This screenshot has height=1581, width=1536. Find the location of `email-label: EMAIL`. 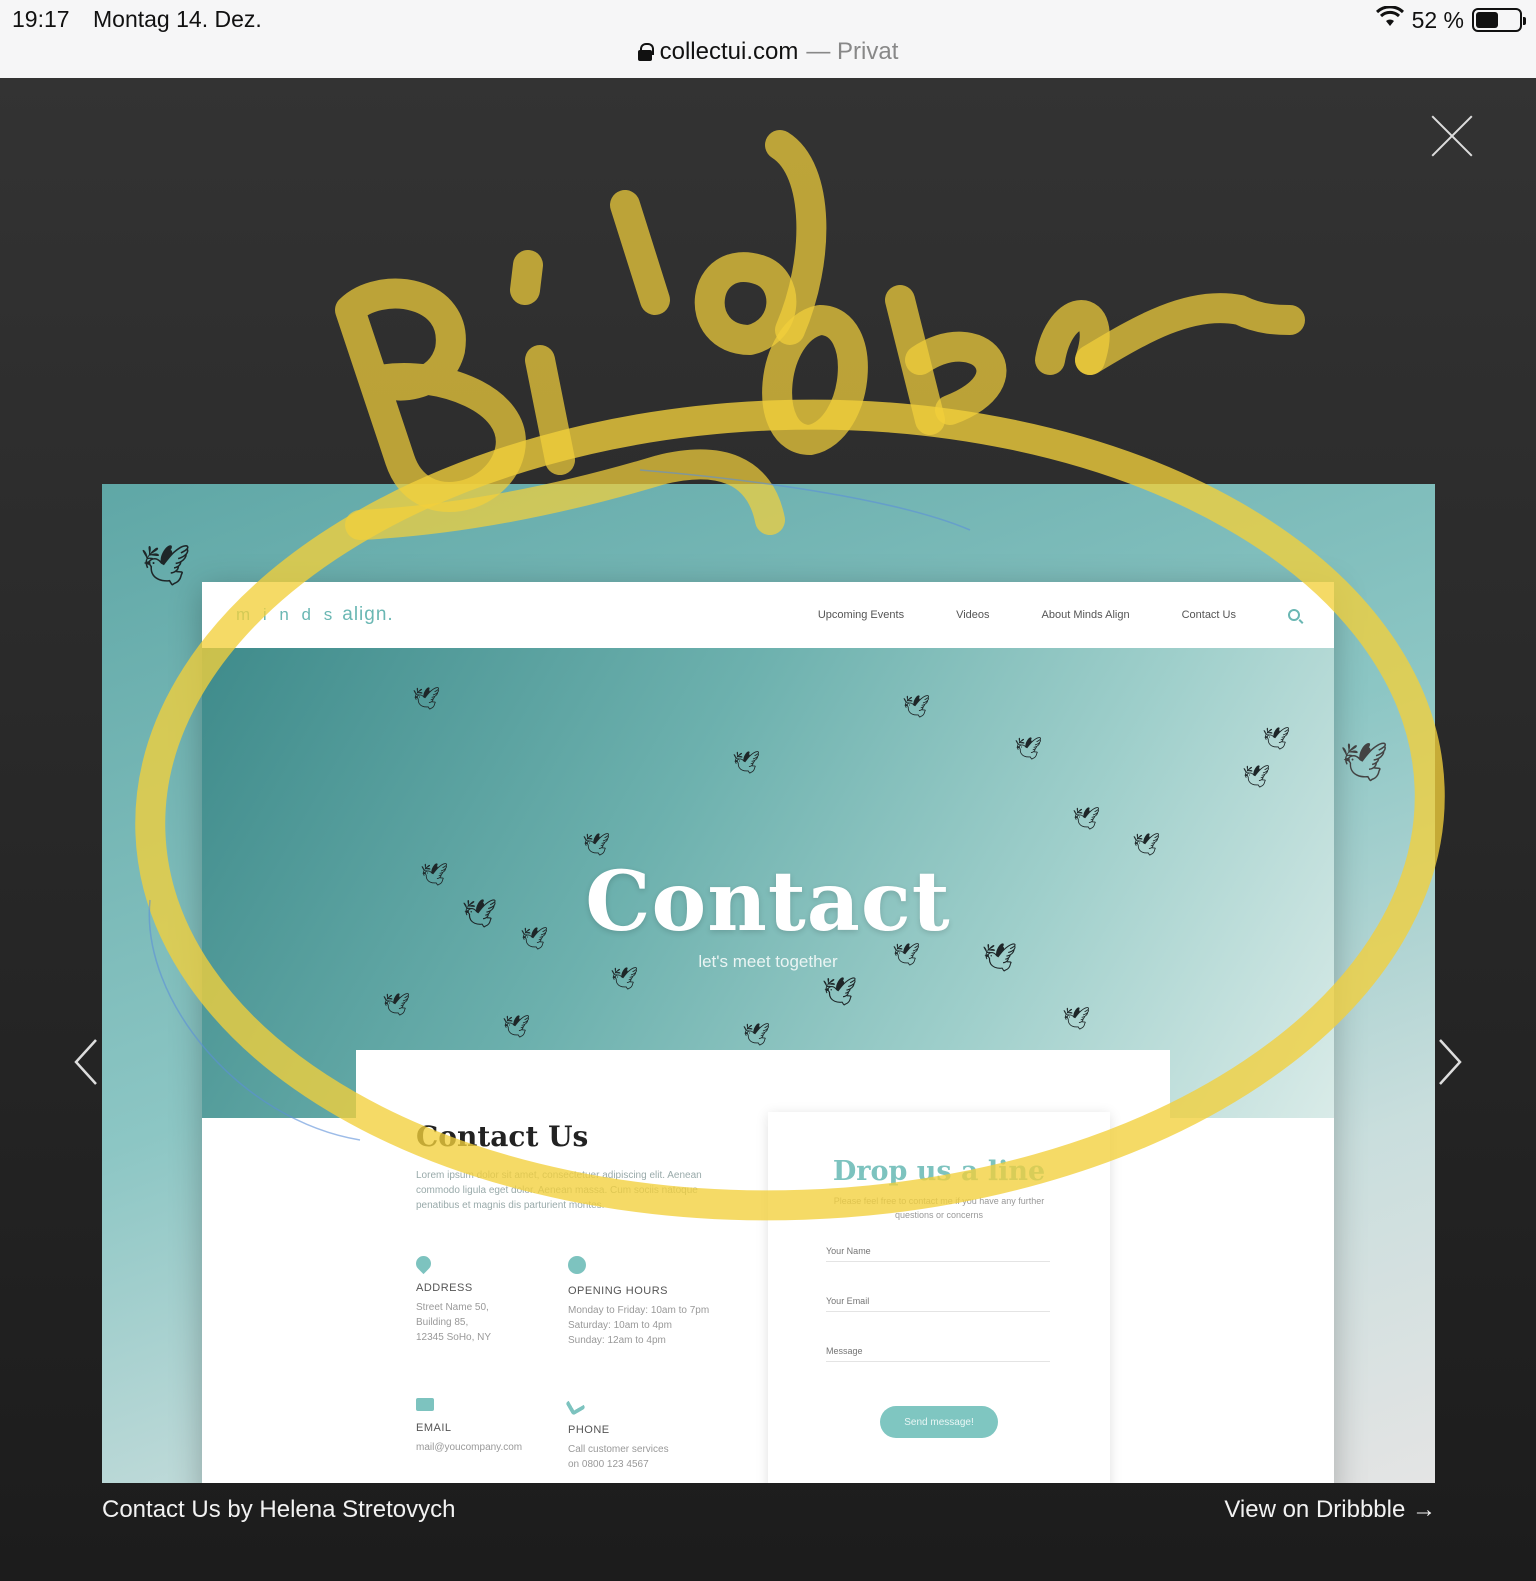

email-label: EMAIL is located at coordinates (434, 1428).